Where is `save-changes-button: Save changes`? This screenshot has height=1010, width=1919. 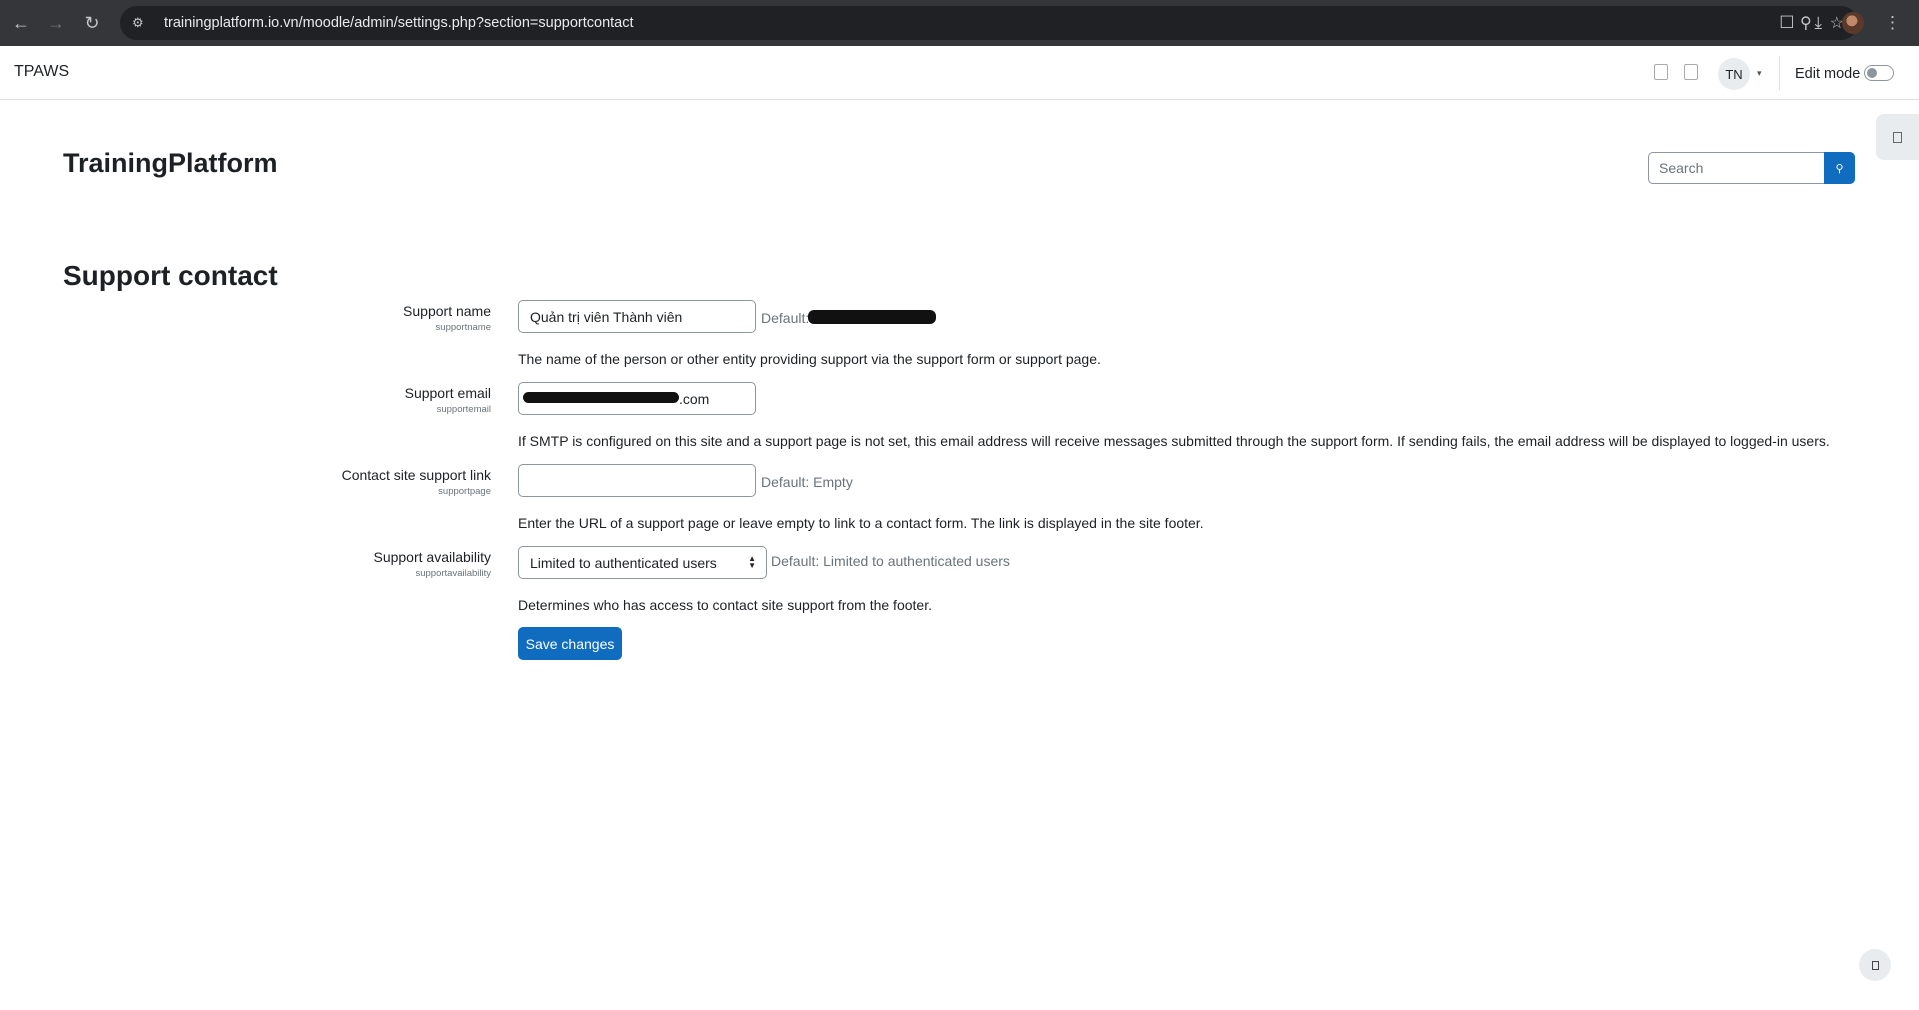
save-changes-button: Save changes is located at coordinates (570, 643).